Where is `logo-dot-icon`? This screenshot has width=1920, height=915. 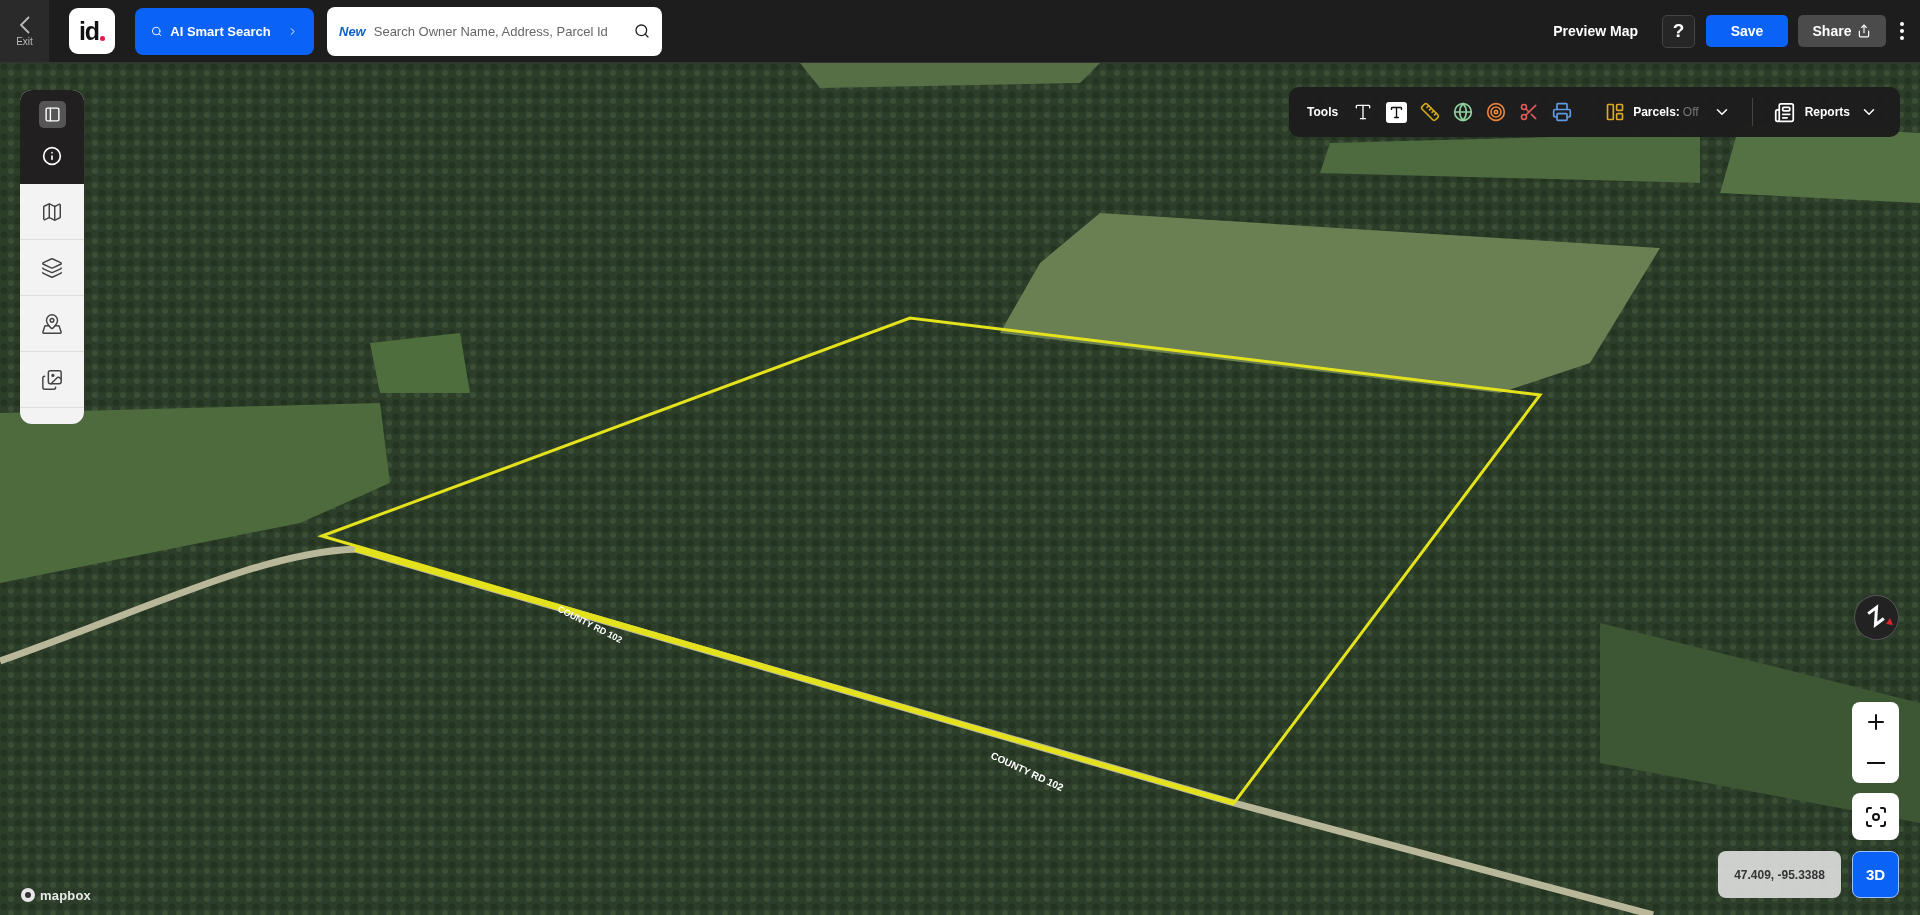
logo-dot-icon is located at coordinates (103, 38).